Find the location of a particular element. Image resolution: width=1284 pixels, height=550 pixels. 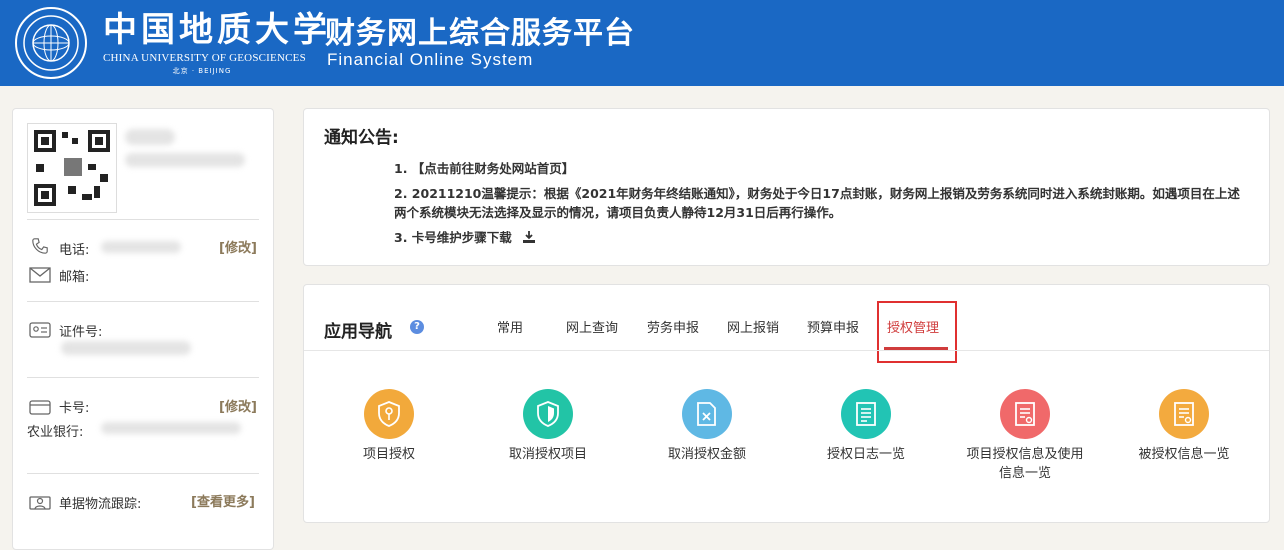

app-project-authorization: 项目授权 is located at coordinates (389, 426).